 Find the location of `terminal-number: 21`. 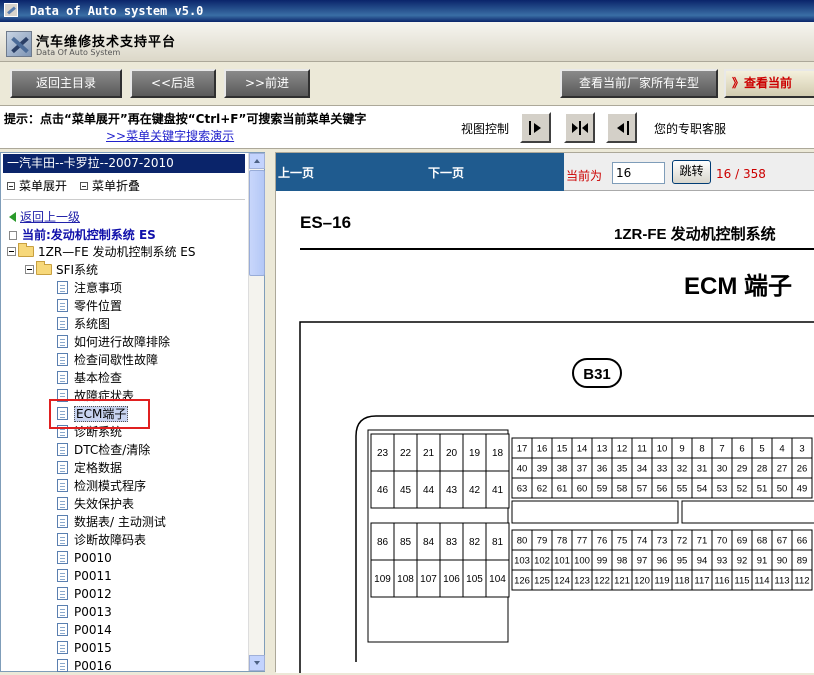

terminal-number: 21 is located at coordinates (429, 453).